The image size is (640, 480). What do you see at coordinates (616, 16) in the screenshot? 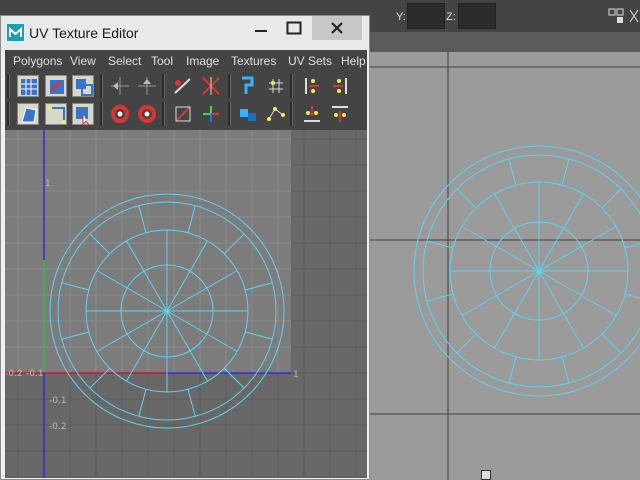
I see `grid-icon` at bounding box center [616, 16].